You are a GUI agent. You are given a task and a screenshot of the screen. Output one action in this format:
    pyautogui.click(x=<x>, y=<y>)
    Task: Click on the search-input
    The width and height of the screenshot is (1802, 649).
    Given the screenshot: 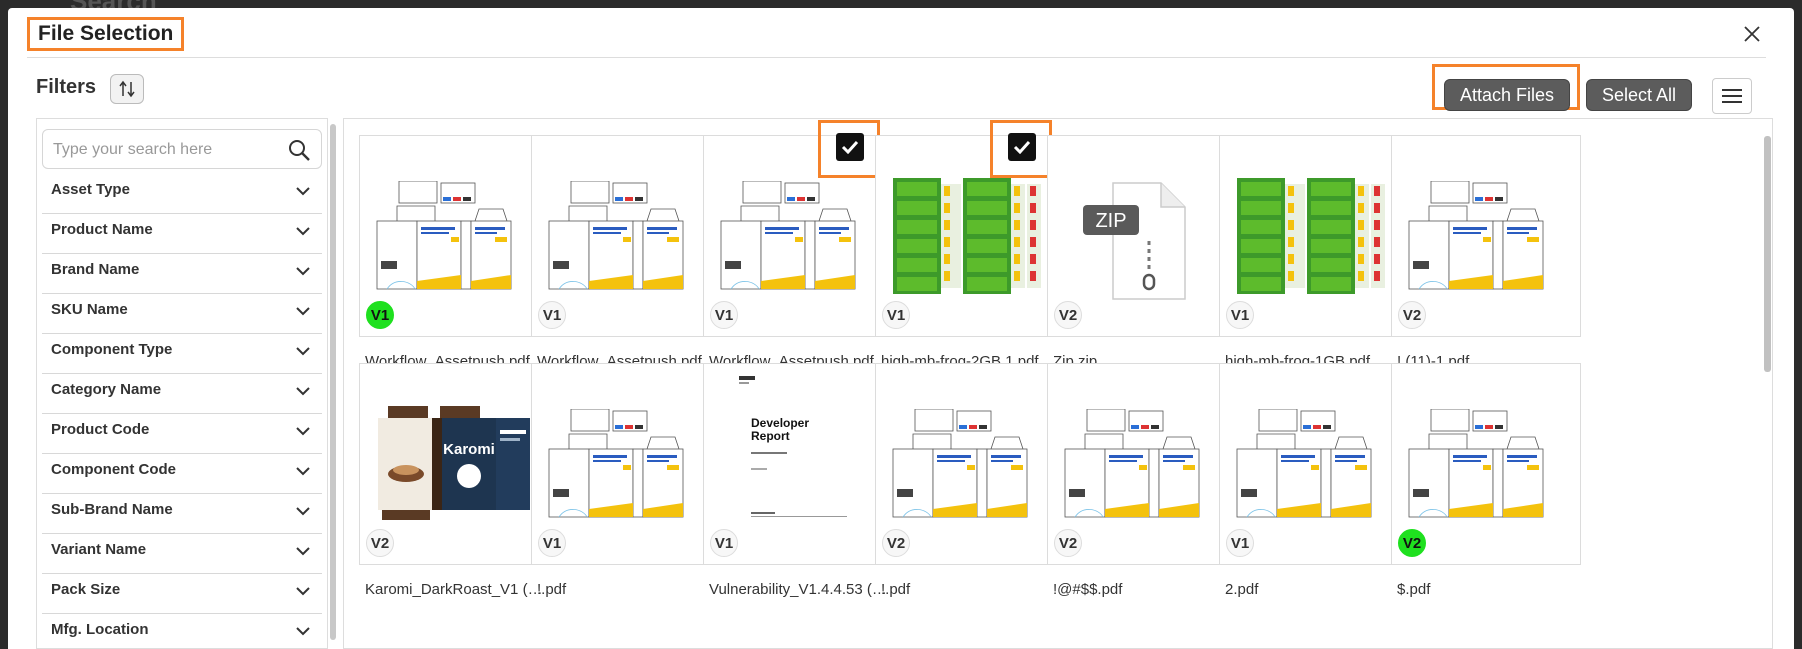 What is the action you would take?
    pyautogui.click(x=169, y=150)
    